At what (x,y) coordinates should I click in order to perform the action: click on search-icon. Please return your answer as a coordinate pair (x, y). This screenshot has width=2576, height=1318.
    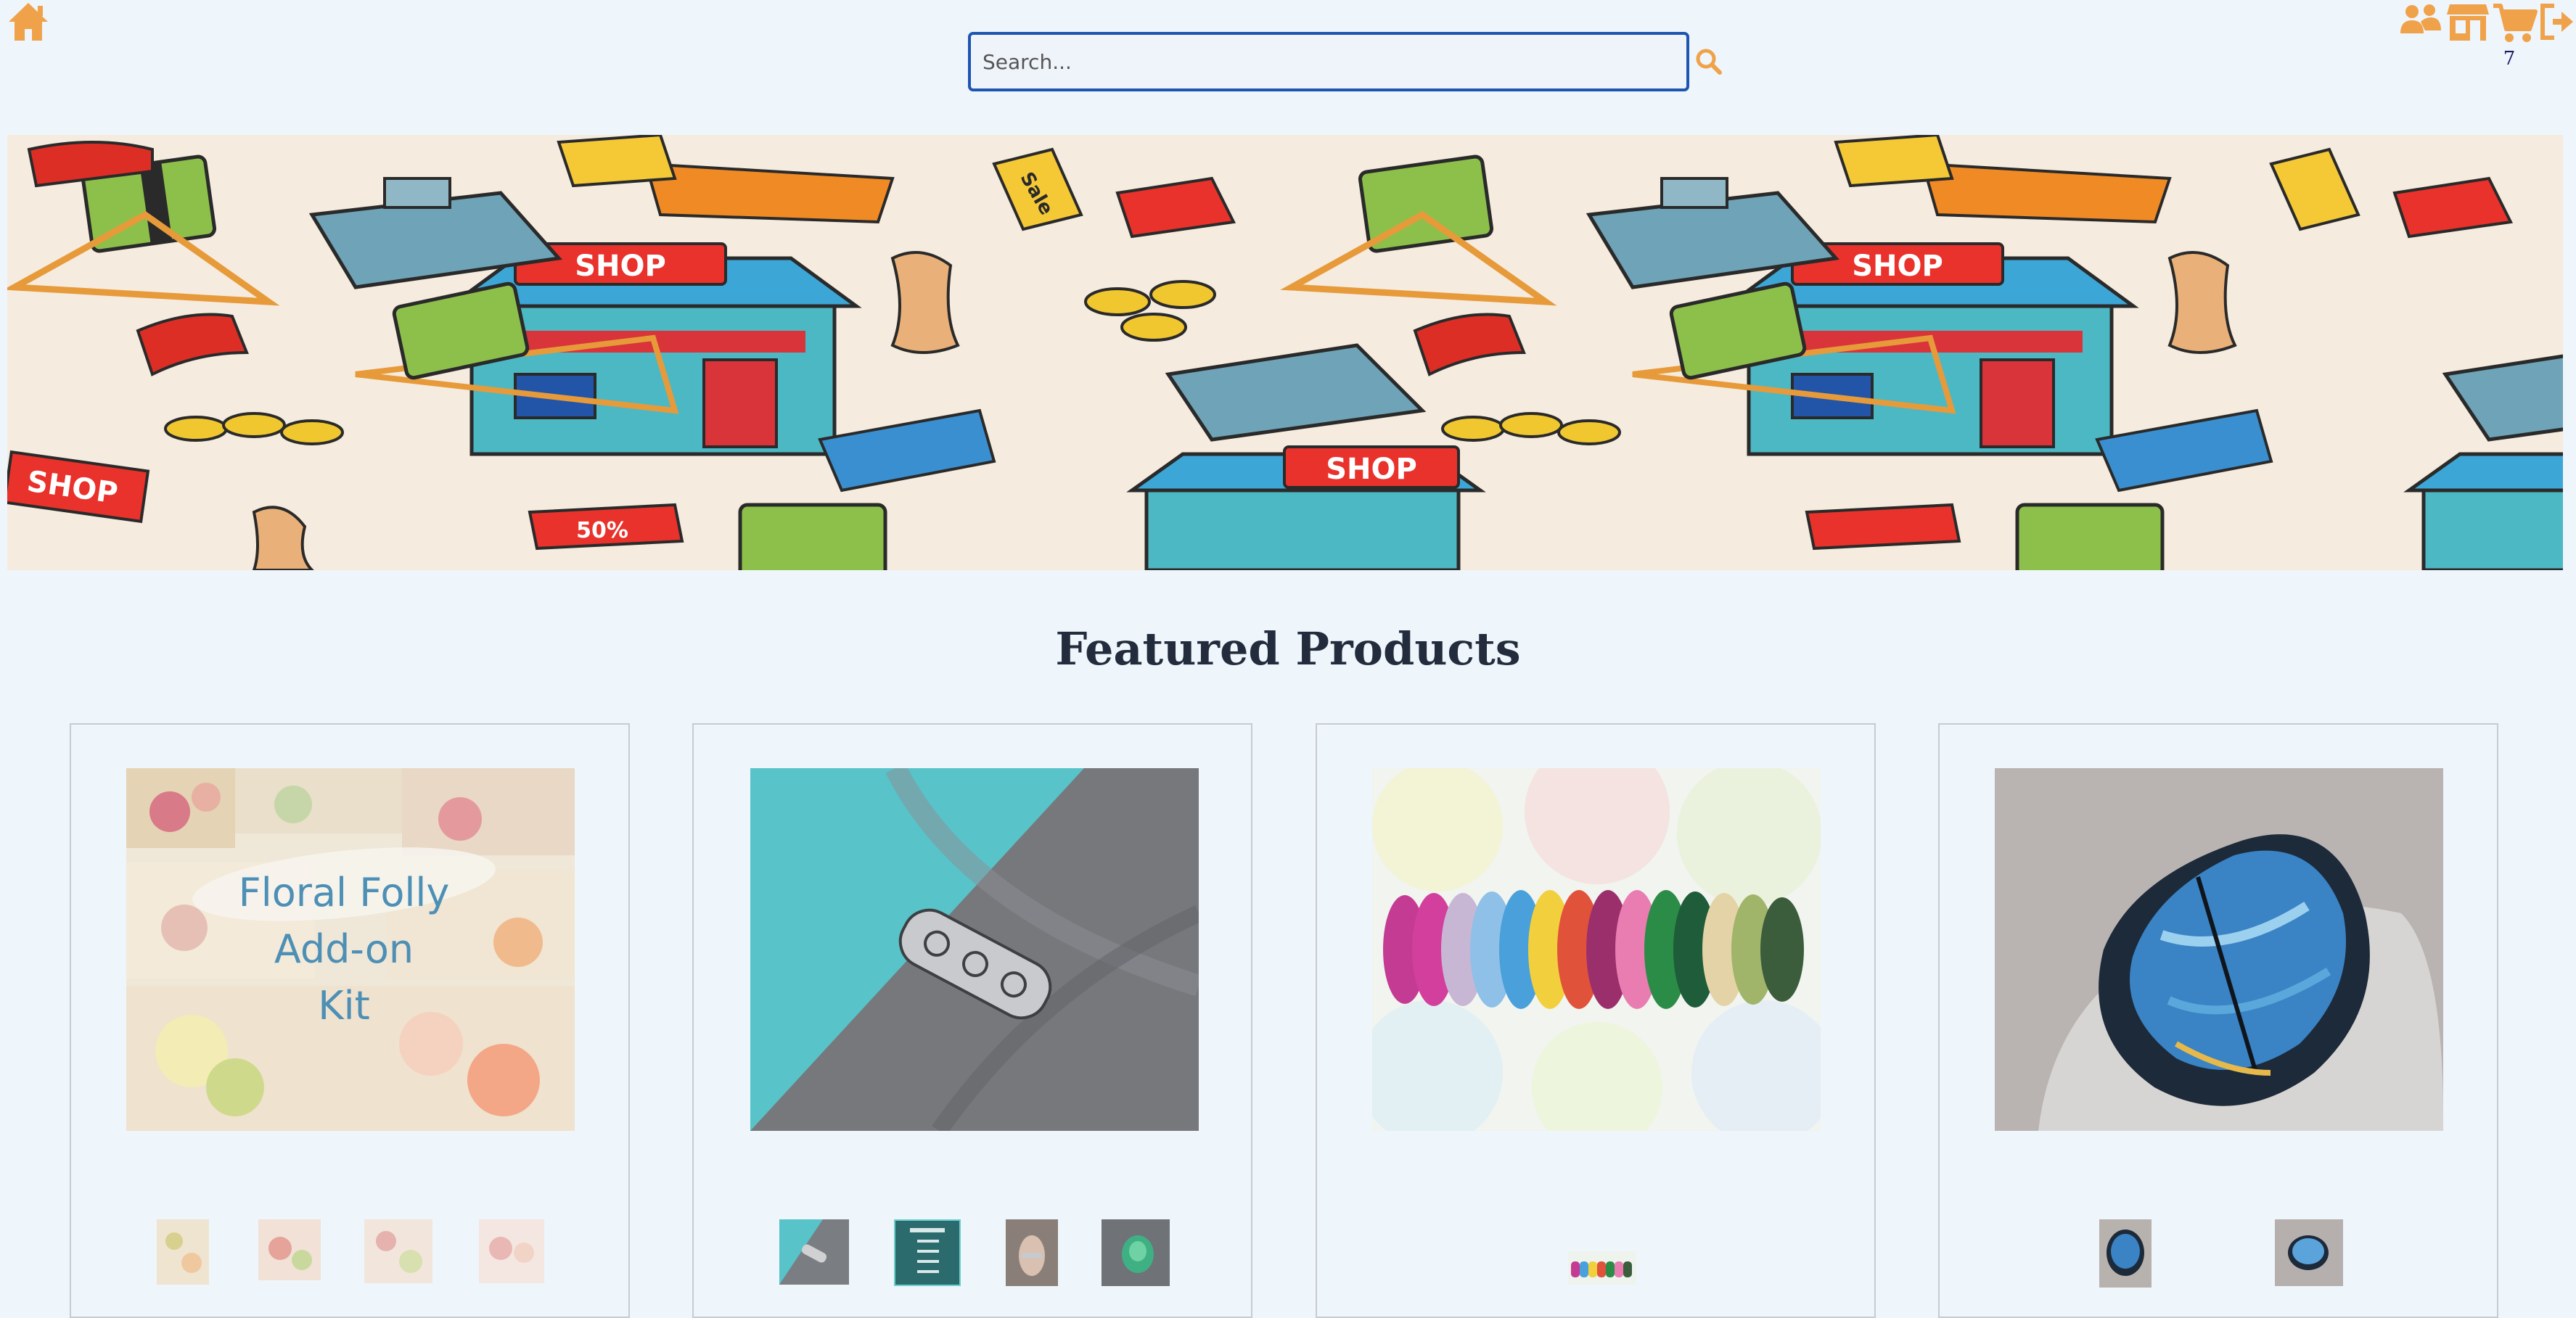
    Looking at the image, I should click on (1709, 62).